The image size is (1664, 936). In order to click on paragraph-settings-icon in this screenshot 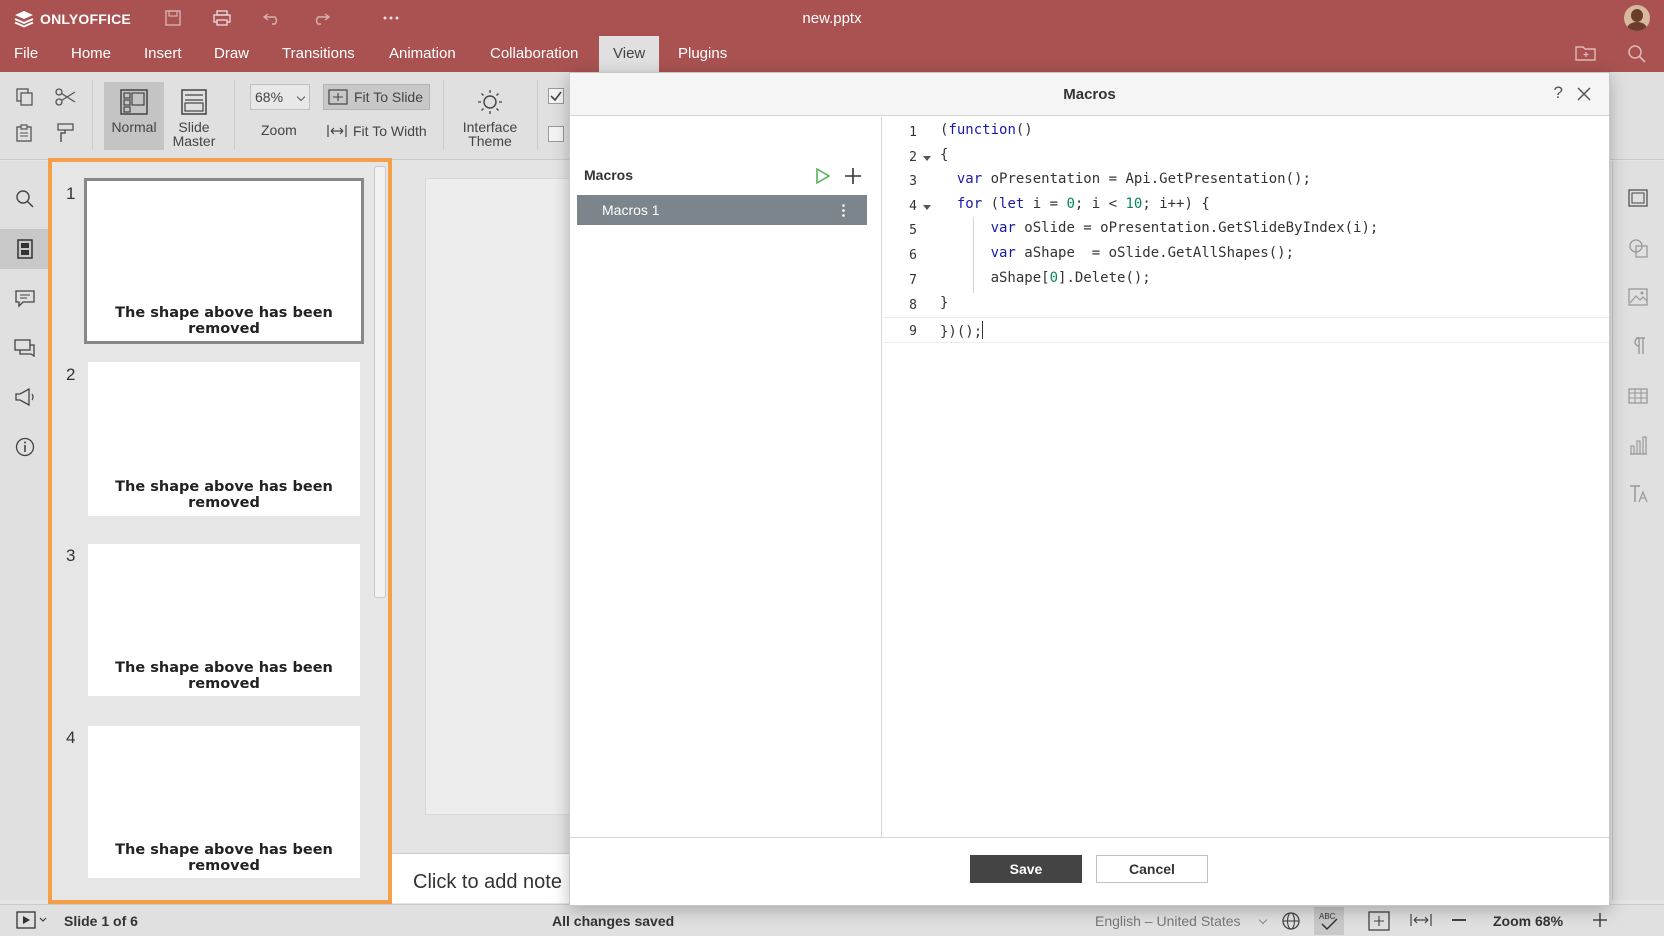, I will do `click(1638, 346)`.